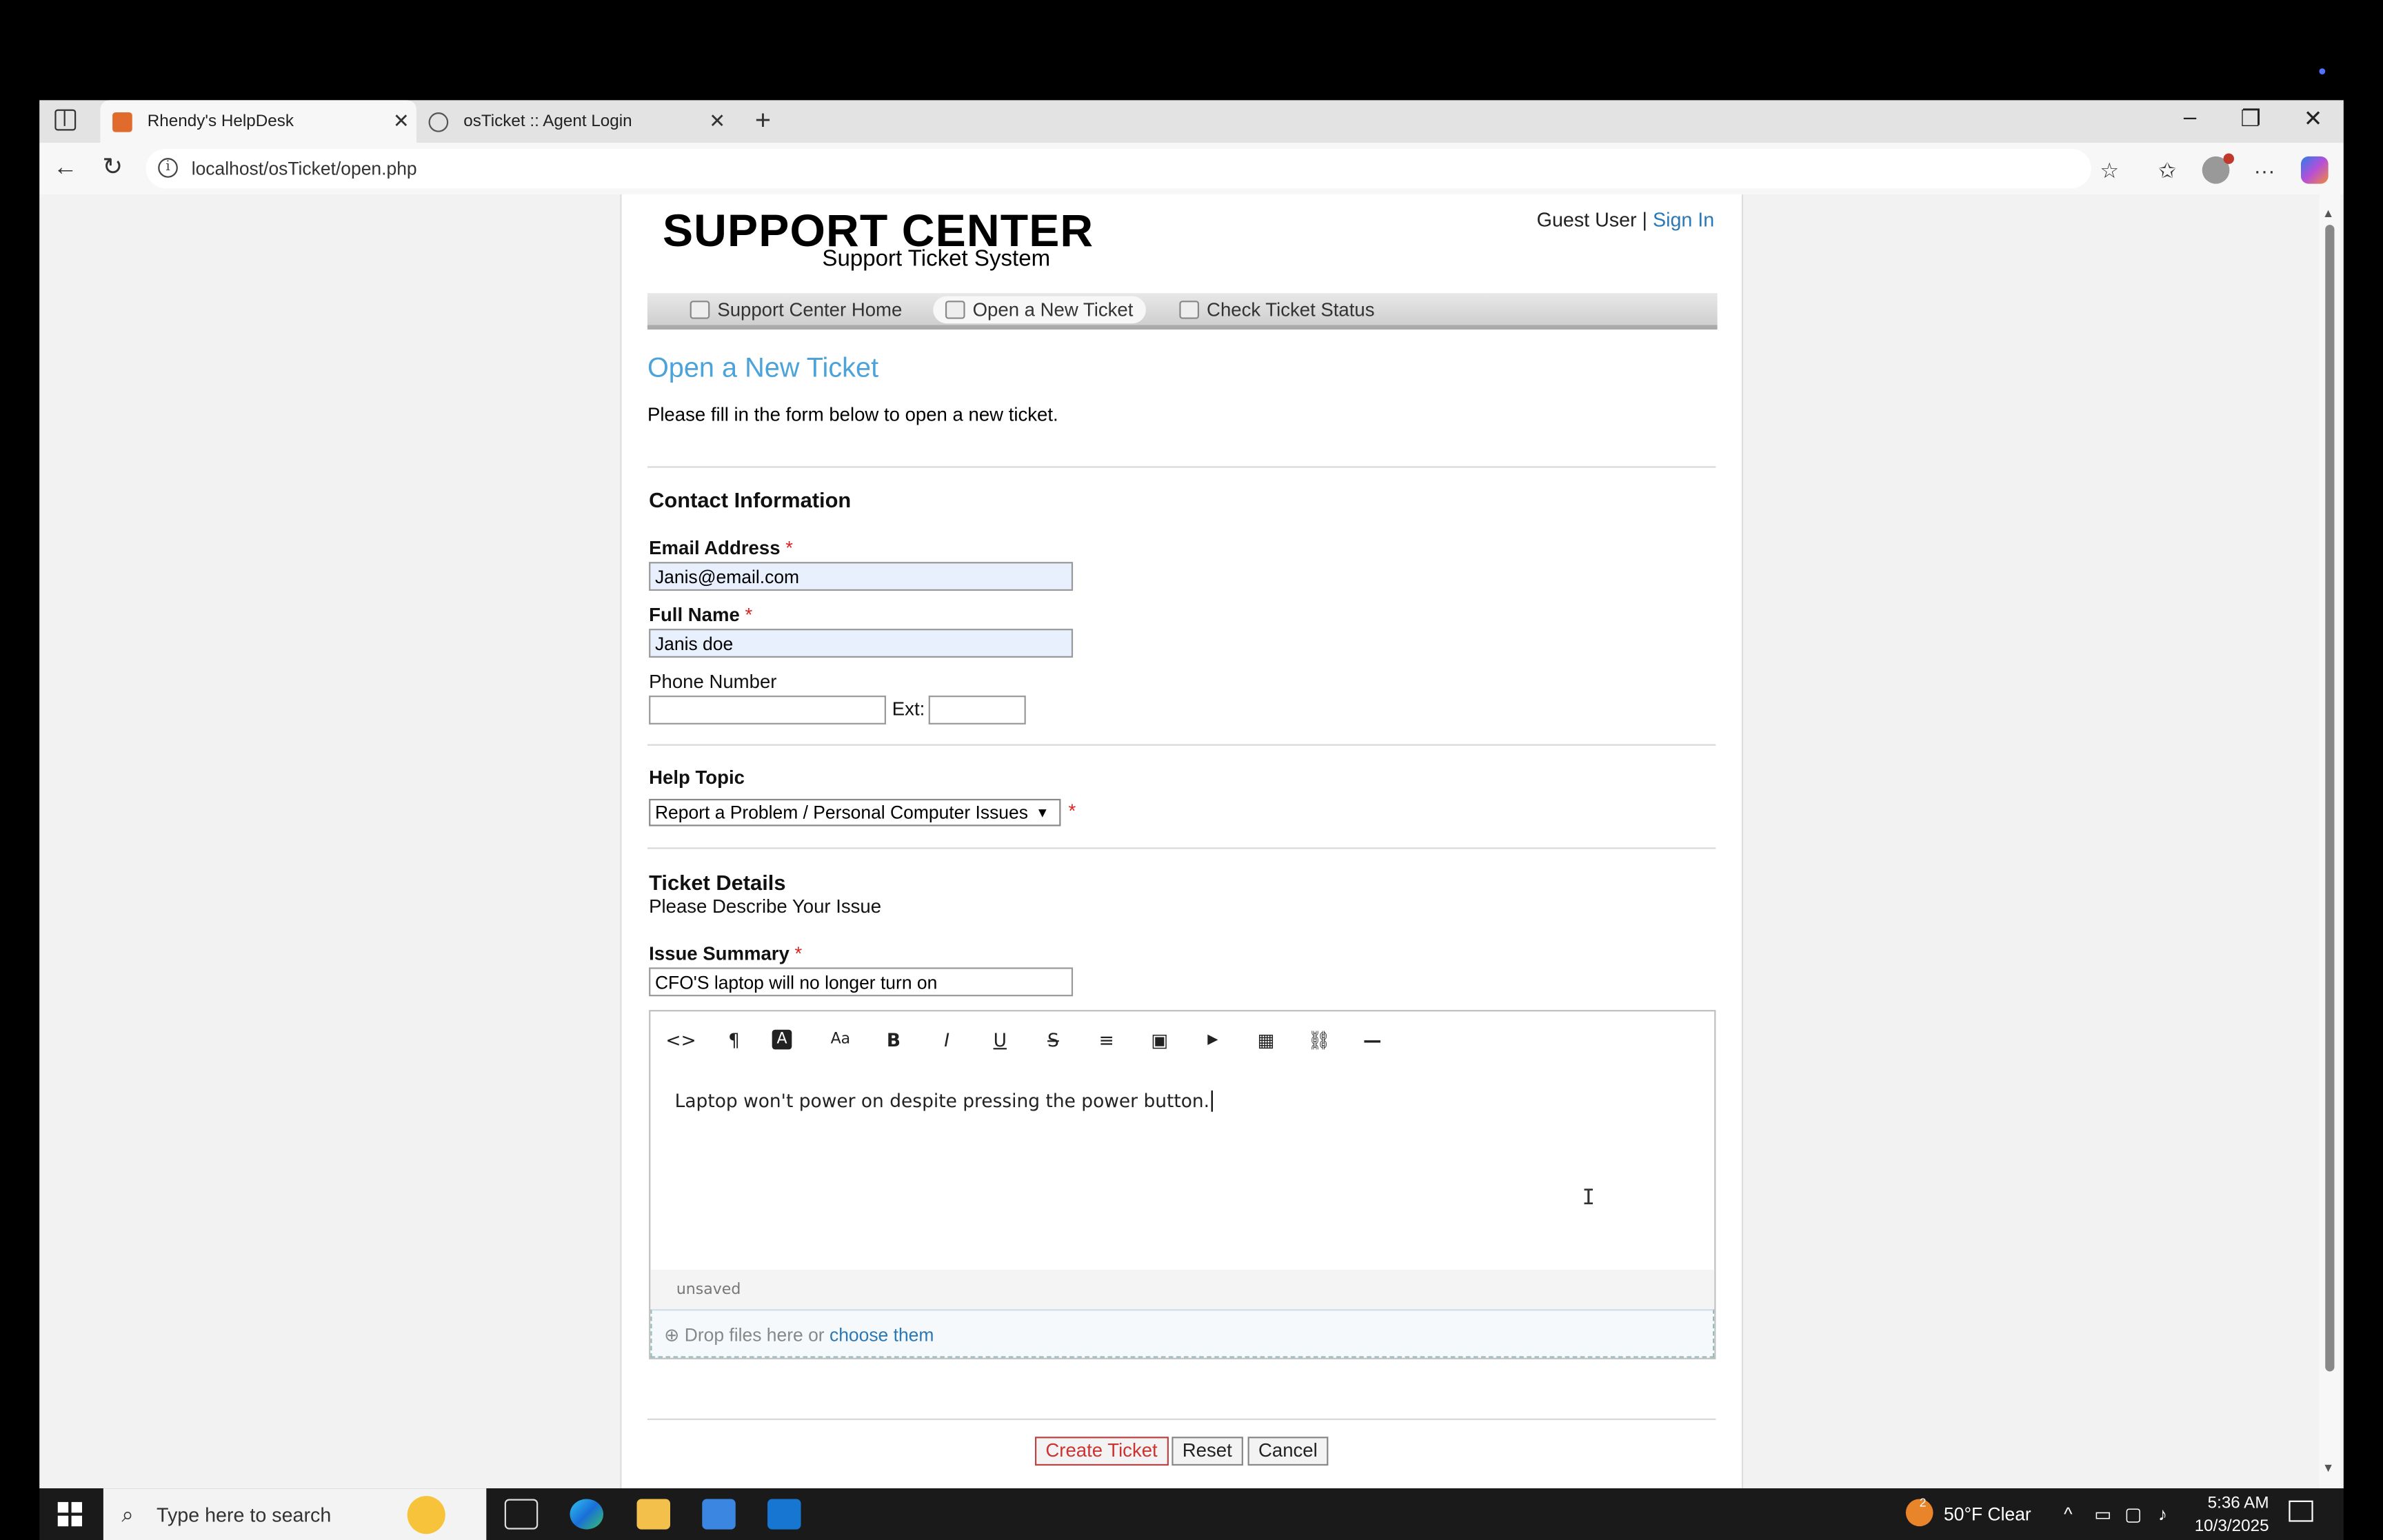 The image size is (2383, 1540). I want to click on nav-label: Open a New Ticket, so click(1053, 310).